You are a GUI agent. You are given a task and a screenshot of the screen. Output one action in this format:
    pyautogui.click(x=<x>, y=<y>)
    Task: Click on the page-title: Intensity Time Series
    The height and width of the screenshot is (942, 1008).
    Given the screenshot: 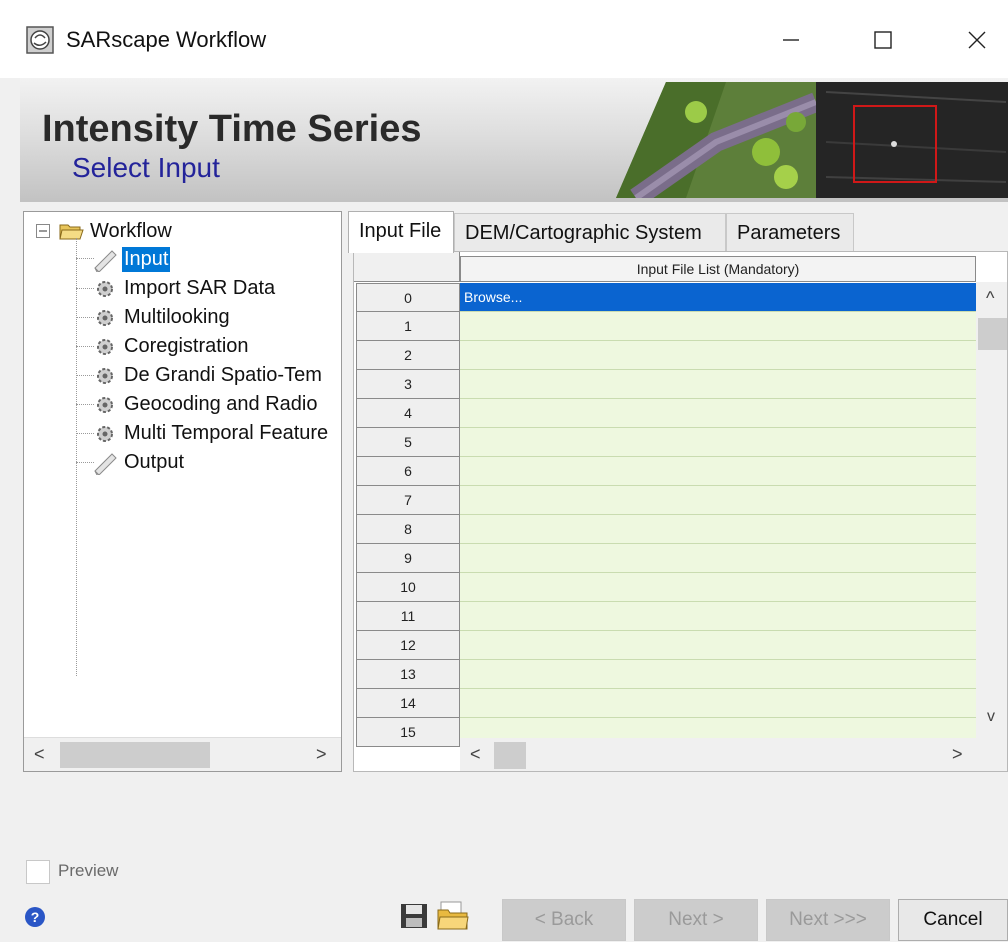 What is the action you would take?
    pyautogui.click(x=232, y=129)
    